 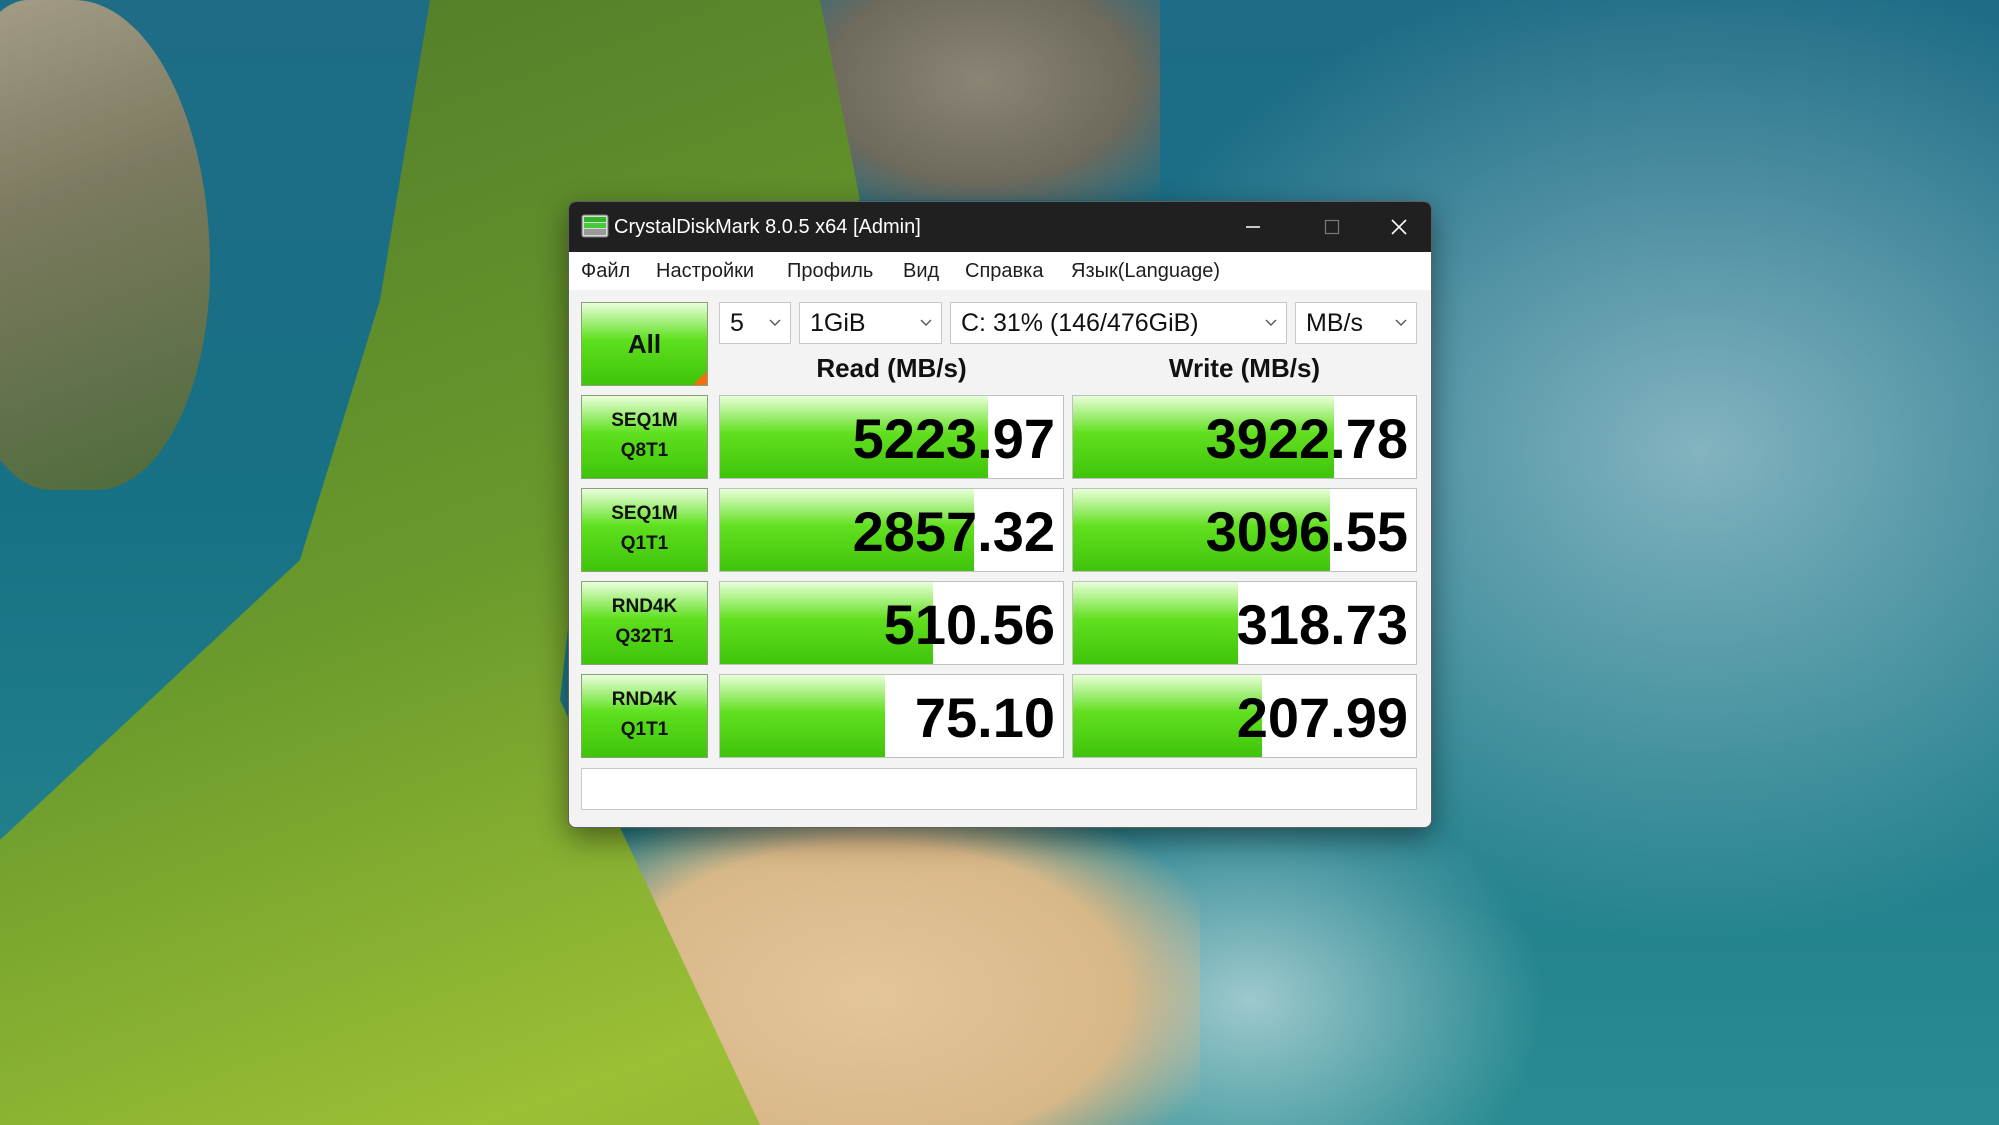 I want to click on test-rnd4k-q1t1-button: RND4K Q1T1, so click(x=644, y=716).